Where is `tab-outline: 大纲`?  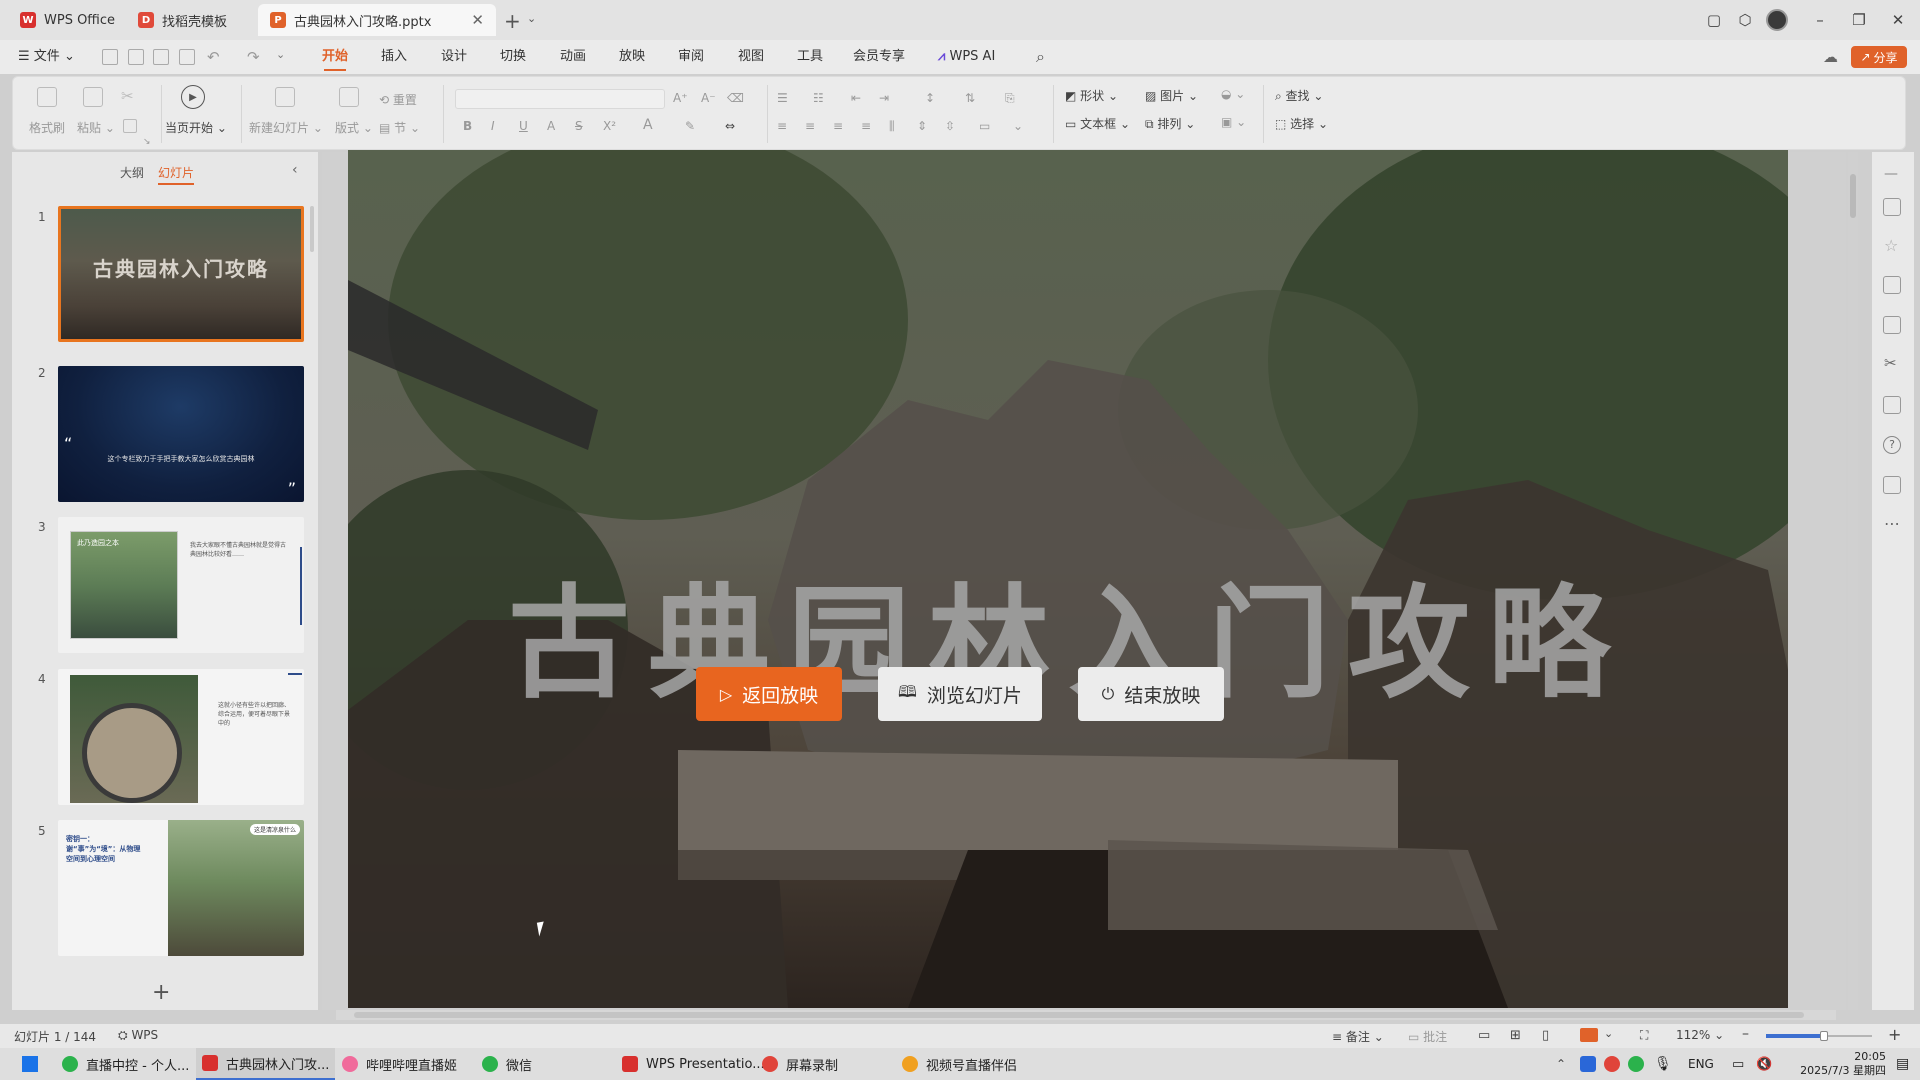 tab-outline: 大纲 is located at coordinates (132, 172).